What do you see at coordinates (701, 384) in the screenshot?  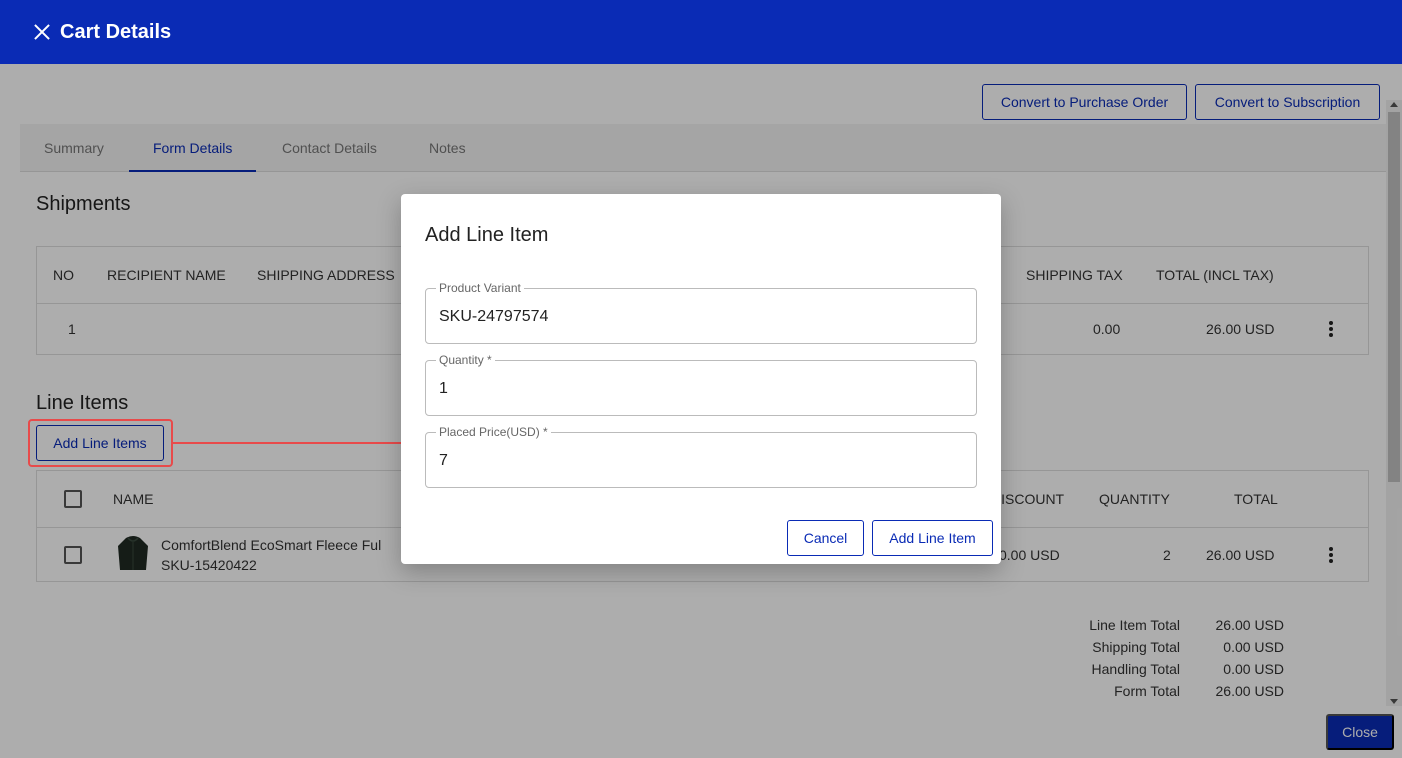 I see `quantity-field: Quantity * 1` at bounding box center [701, 384].